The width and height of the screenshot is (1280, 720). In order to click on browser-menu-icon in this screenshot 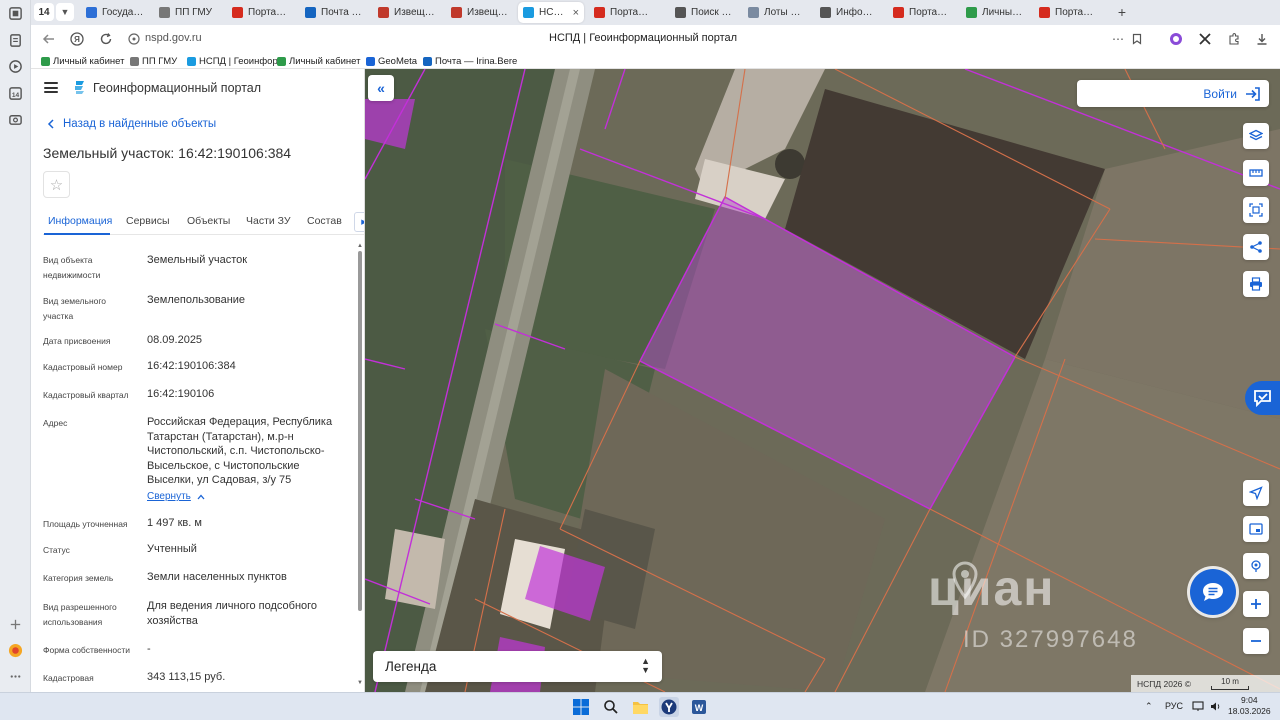, I will do `click(15, 13)`.